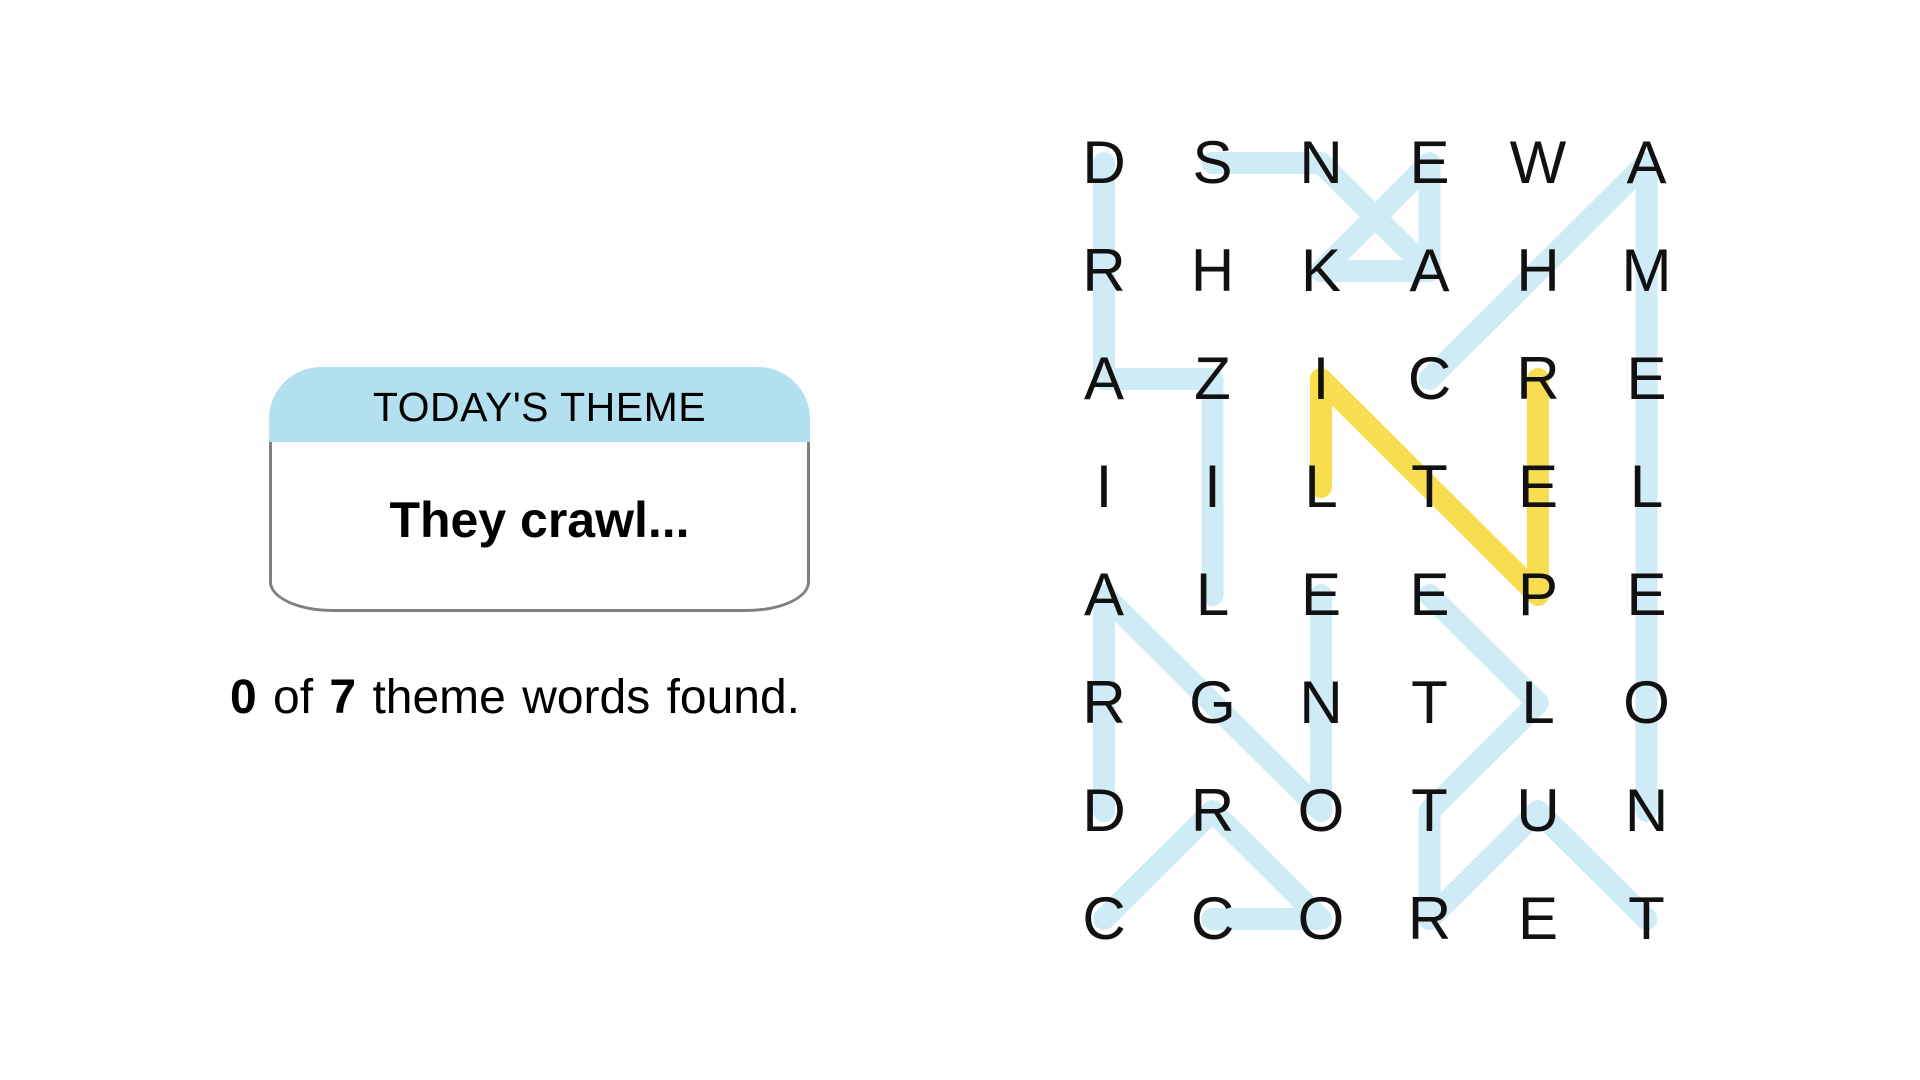 This screenshot has height=1080, width=1920. What do you see at coordinates (578, 697) in the screenshot?
I see `progress-suffix: theme words found.` at bounding box center [578, 697].